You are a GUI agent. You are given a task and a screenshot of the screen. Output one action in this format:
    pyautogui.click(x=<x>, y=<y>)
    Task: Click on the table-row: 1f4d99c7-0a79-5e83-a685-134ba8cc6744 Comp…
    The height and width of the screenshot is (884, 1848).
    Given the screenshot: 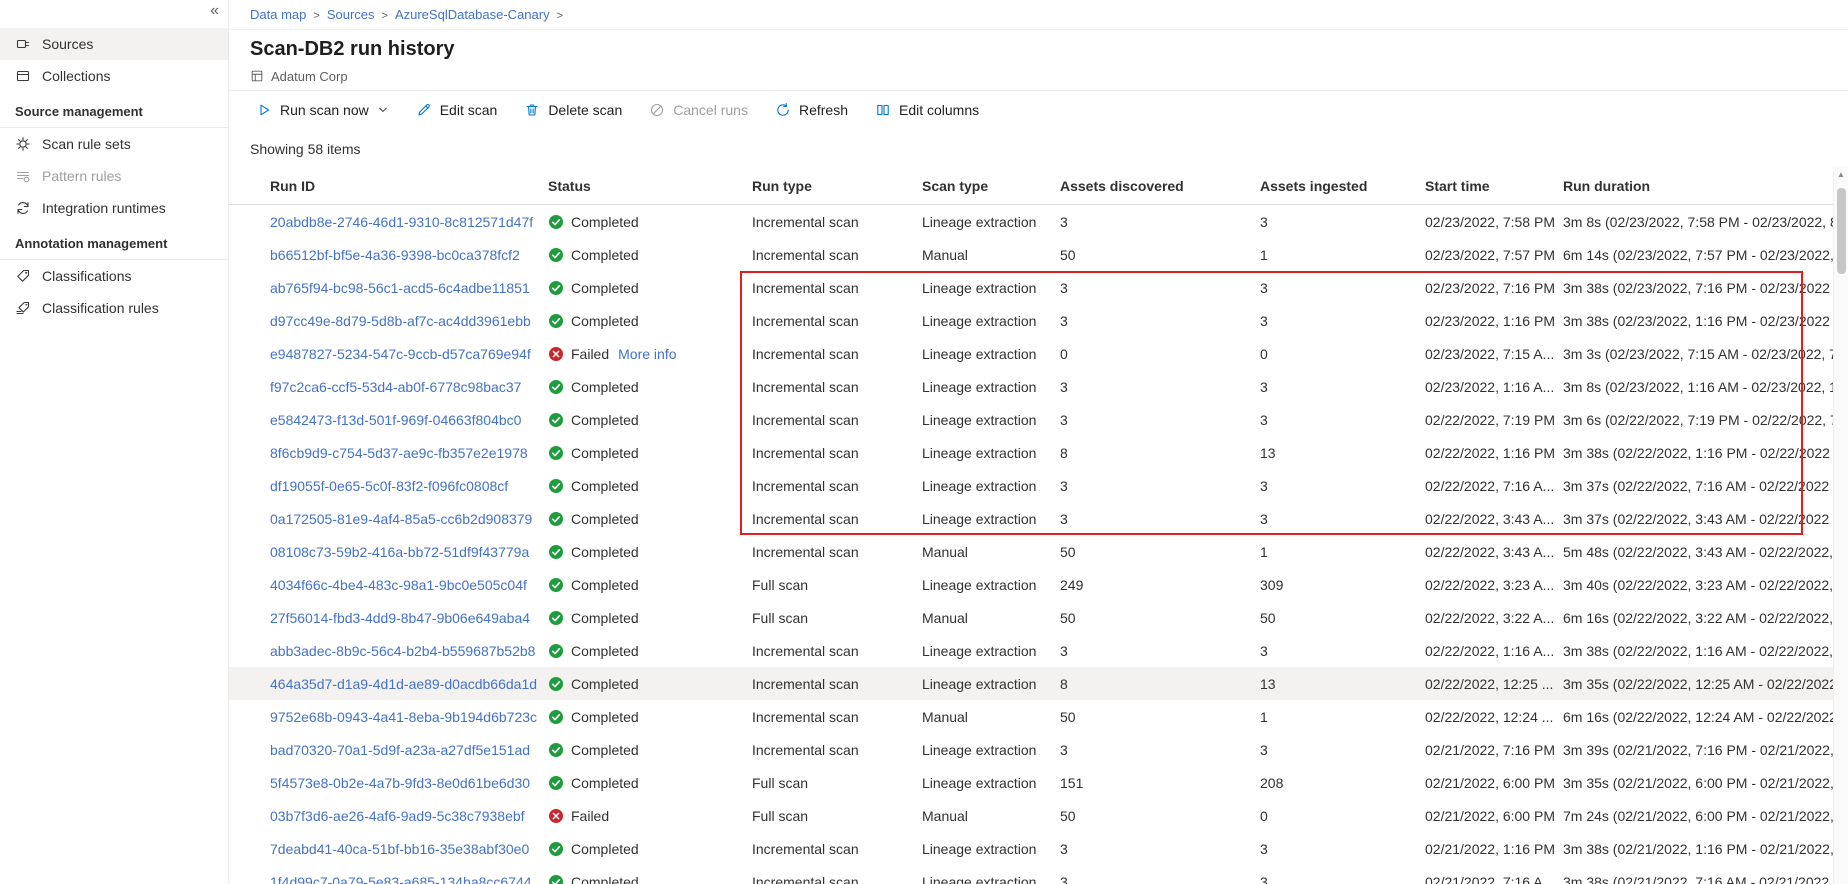 What is the action you would take?
    pyautogui.click(x=1038, y=874)
    